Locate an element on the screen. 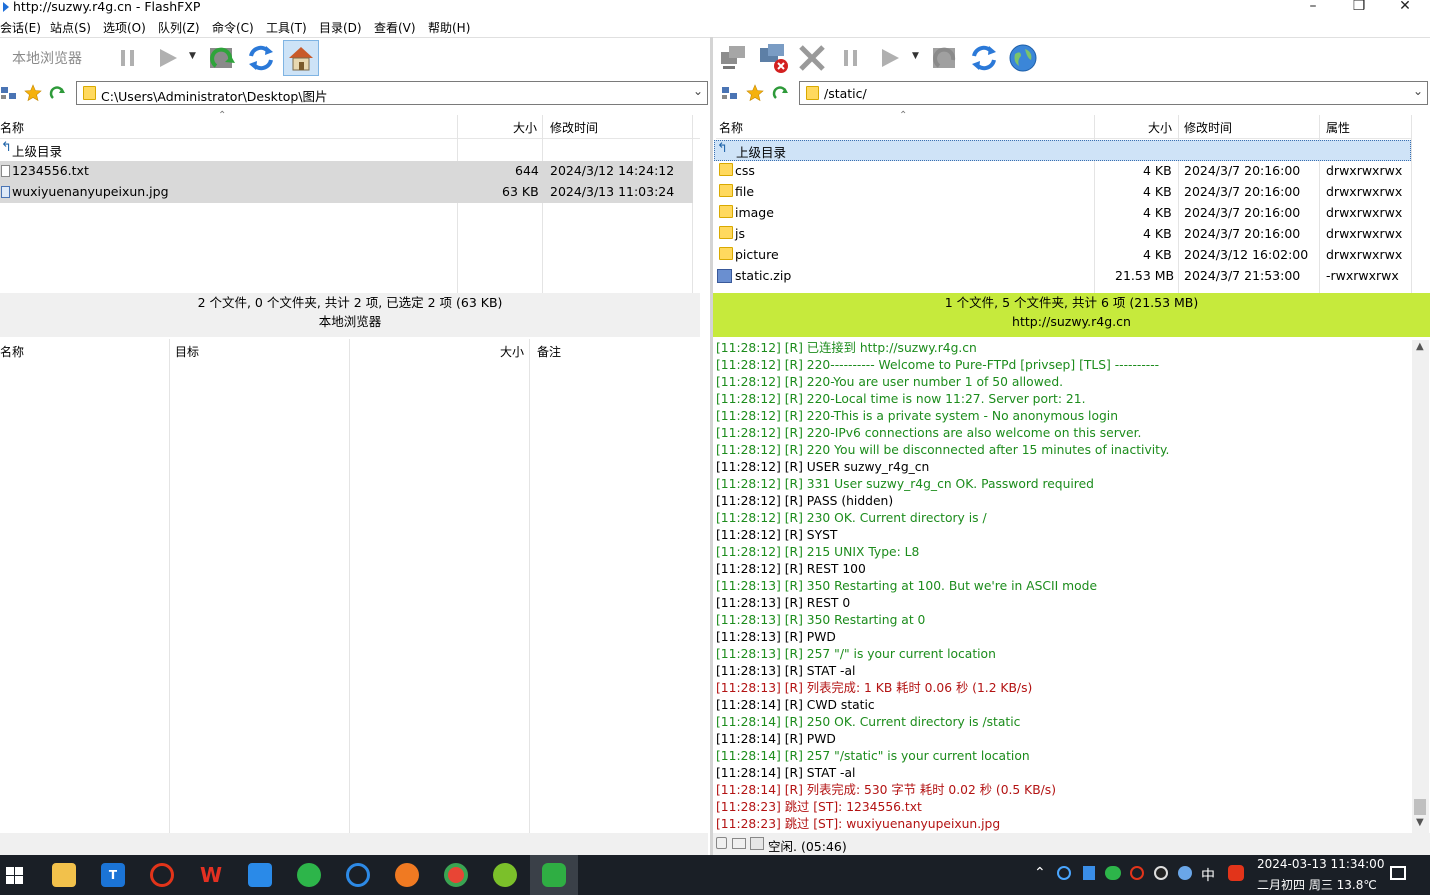  remote-favorites-icon is located at coordinates (755, 93).